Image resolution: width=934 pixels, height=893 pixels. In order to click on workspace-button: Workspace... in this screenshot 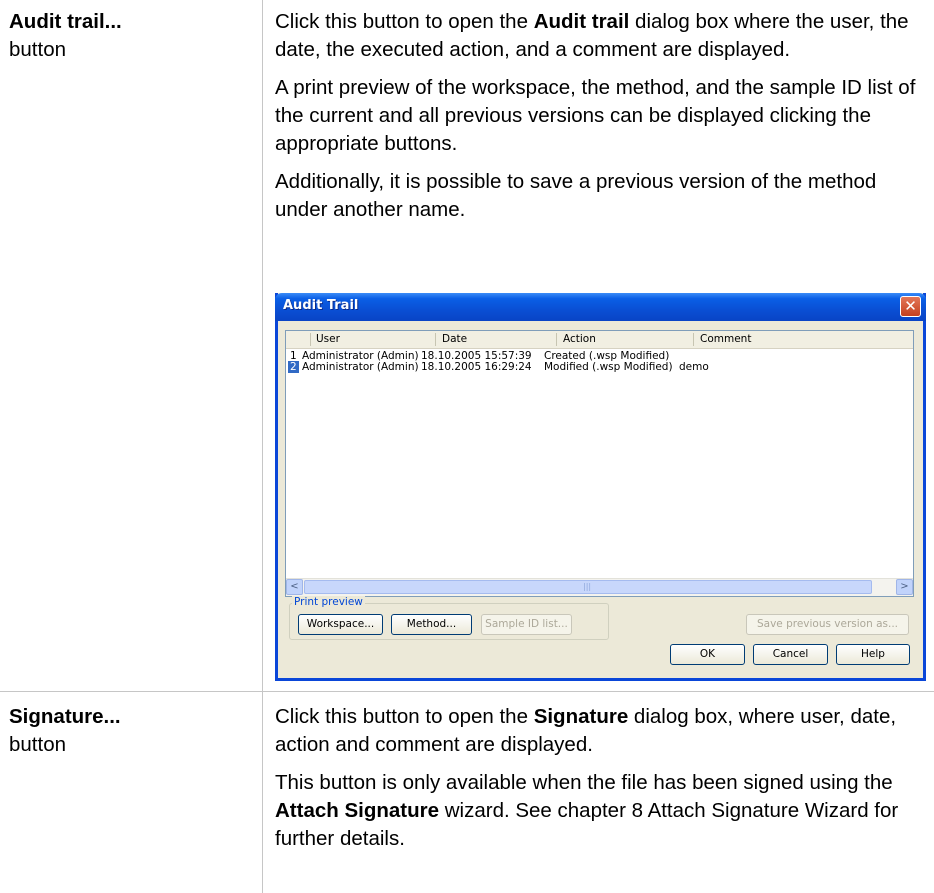, I will do `click(340, 624)`.